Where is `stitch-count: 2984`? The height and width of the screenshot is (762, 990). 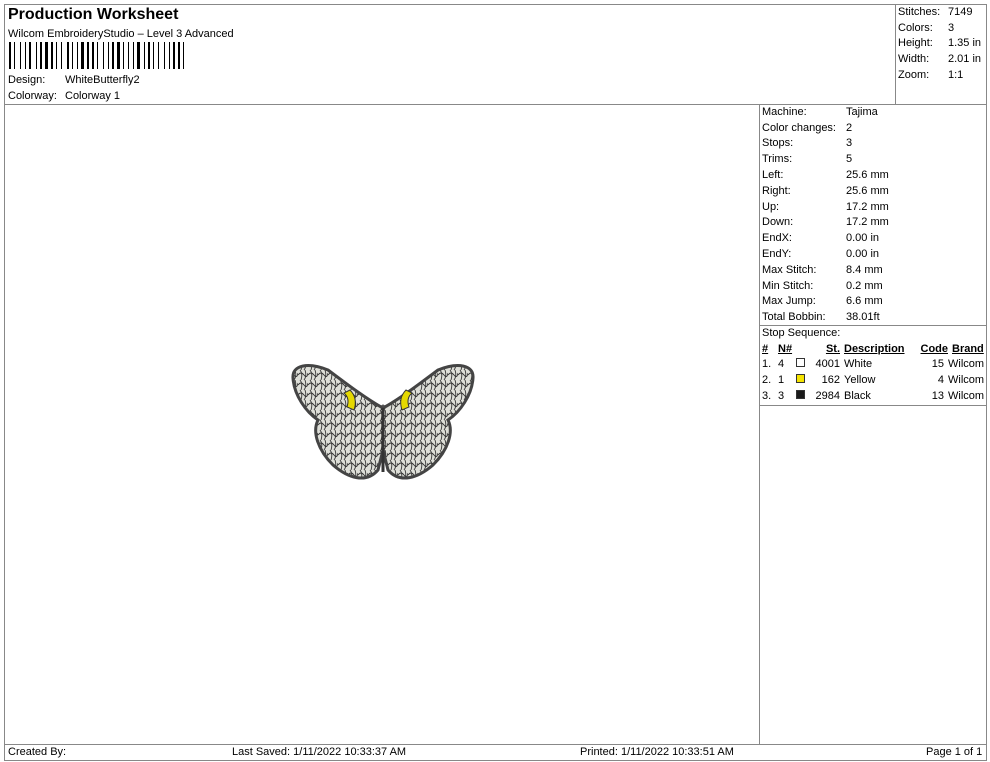 stitch-count: 2984 is located at coordinates (827, 395).